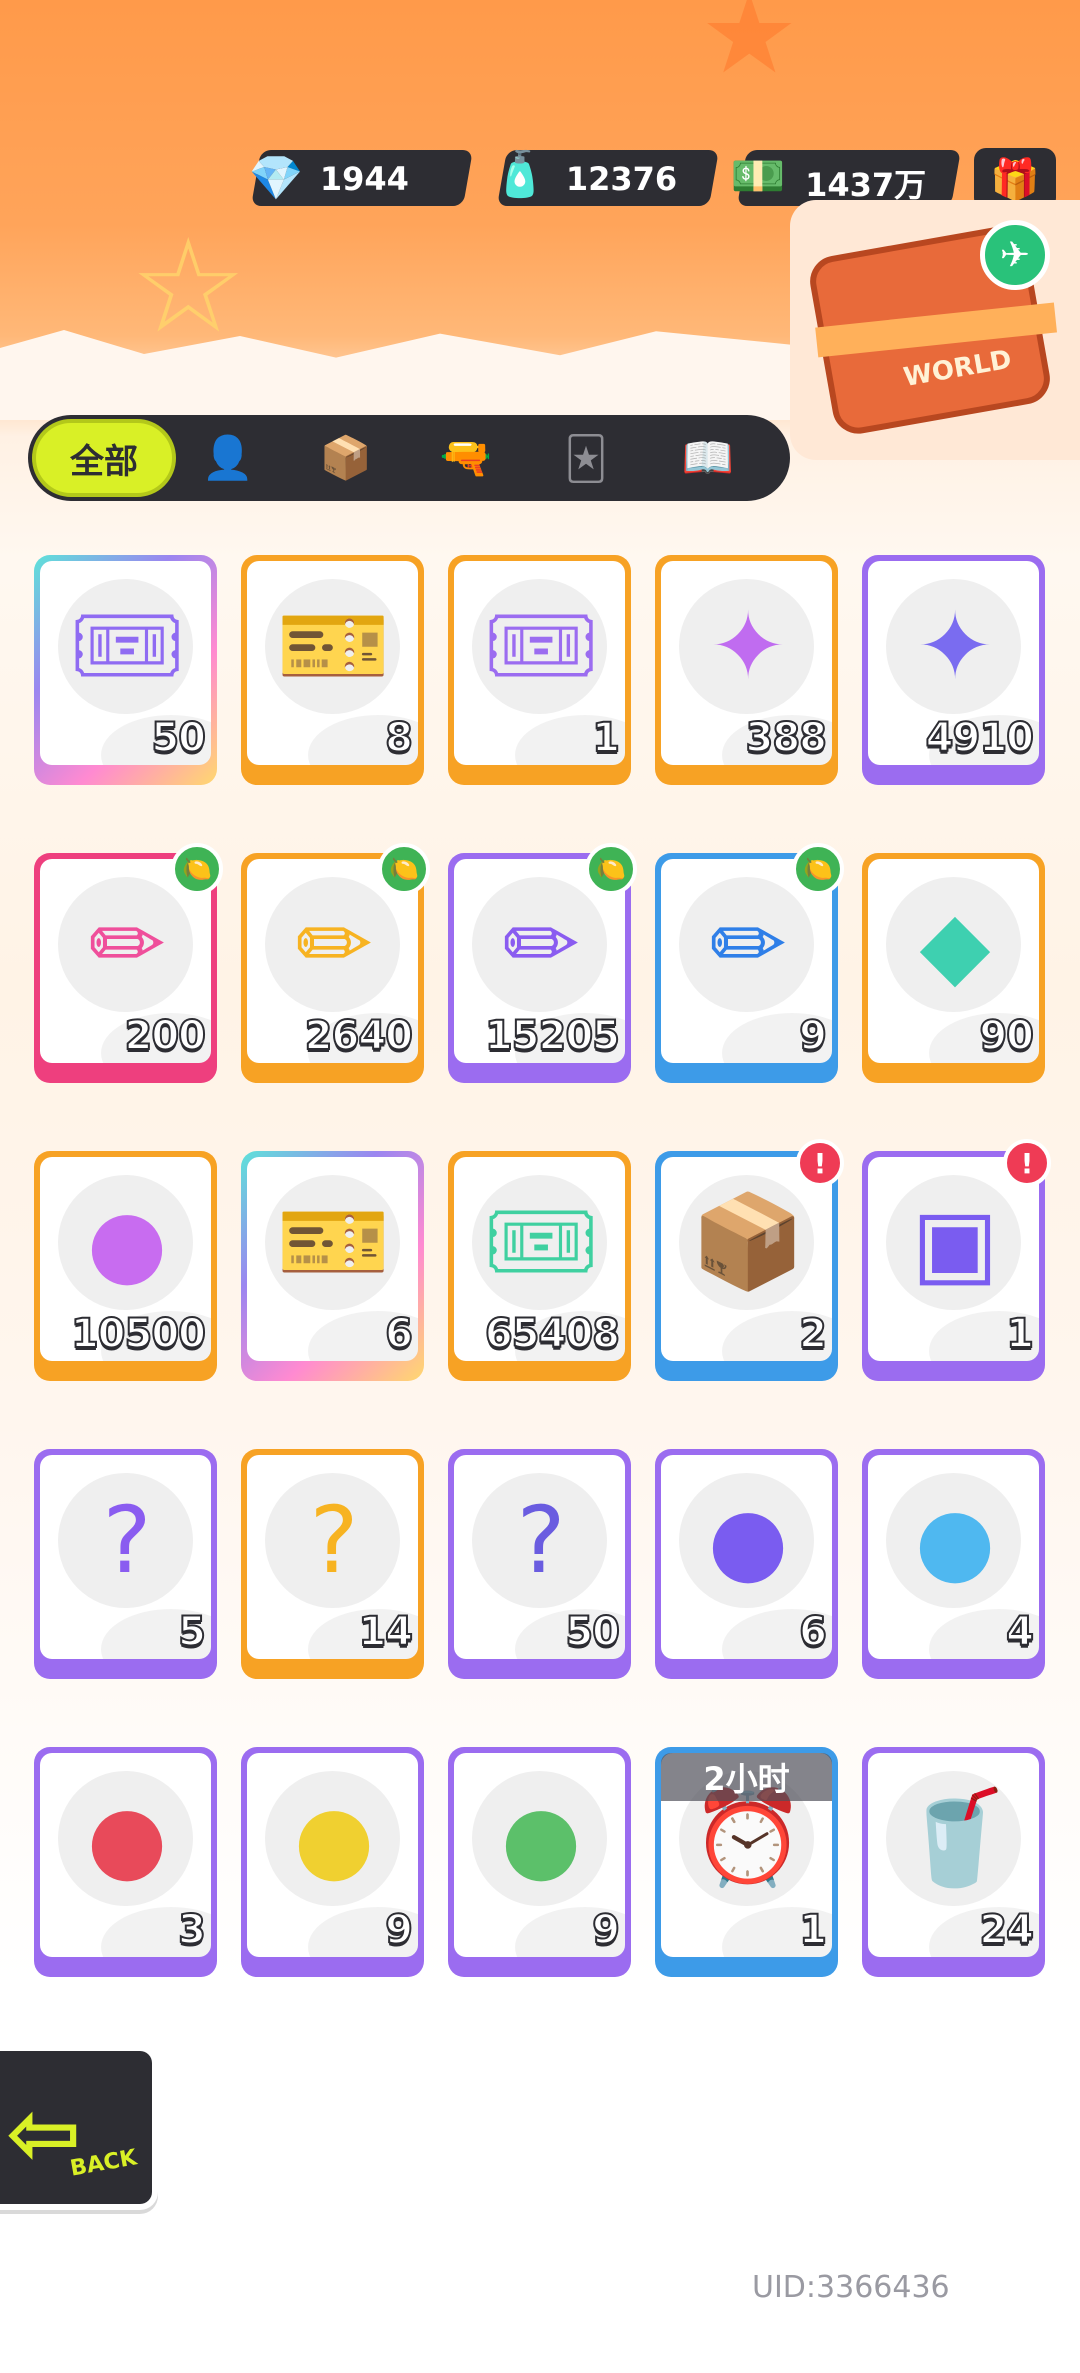 The width and height of the screenshot is (1080, 2373). What do you see at coordinates (1015, 179) in the screenshot?
I see `gift-box-icon: 🎁` at bounding box center [1015, 179].